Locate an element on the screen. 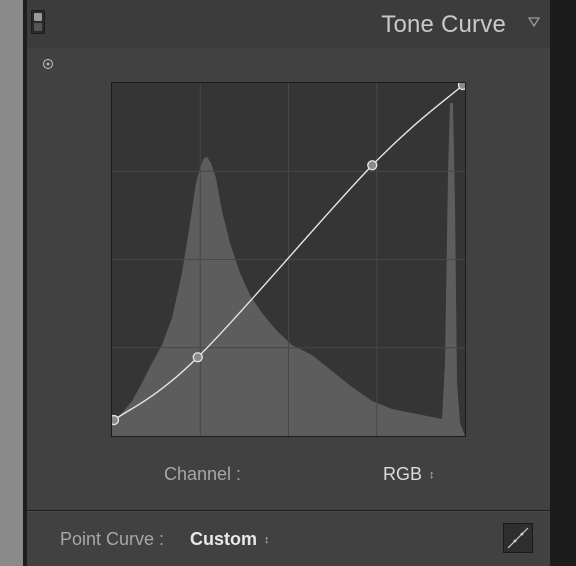  point-curve-select-value: Custom is located at coordinates (223, 539).